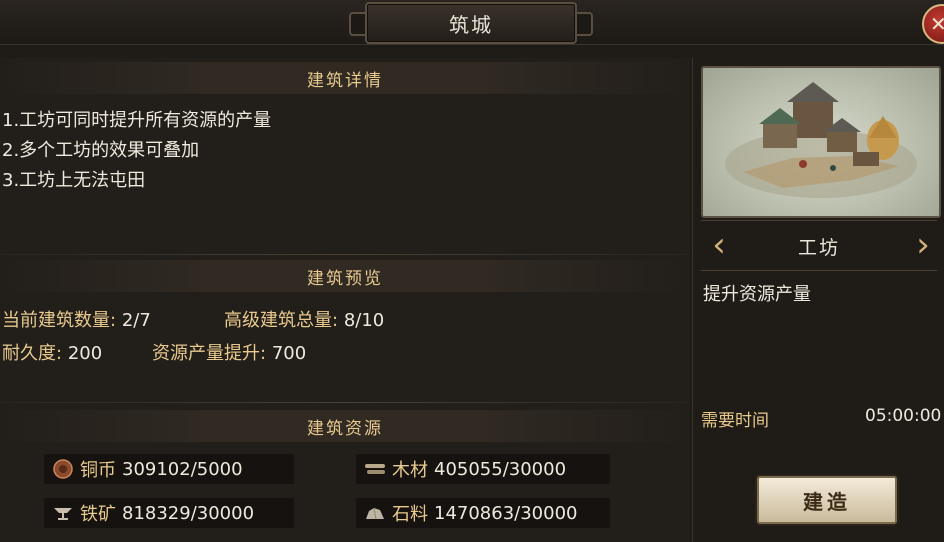  I want to click on resource-wood: 木材 405055/30000, so click(483, 469).